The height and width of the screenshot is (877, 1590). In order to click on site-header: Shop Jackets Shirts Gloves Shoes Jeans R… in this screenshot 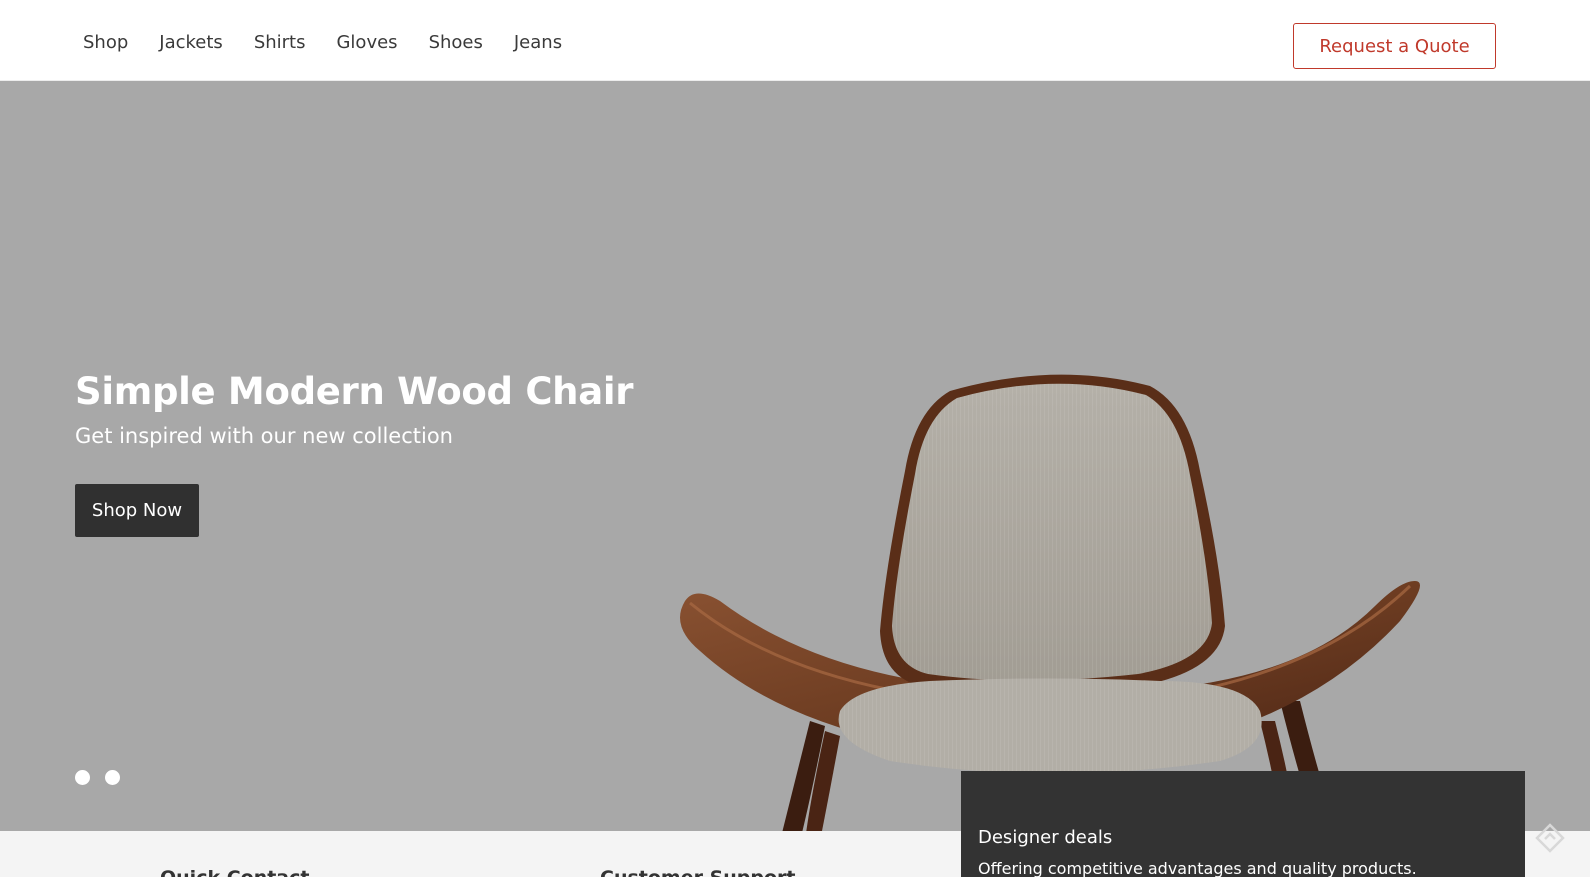, I will do `click(795, 40)`.